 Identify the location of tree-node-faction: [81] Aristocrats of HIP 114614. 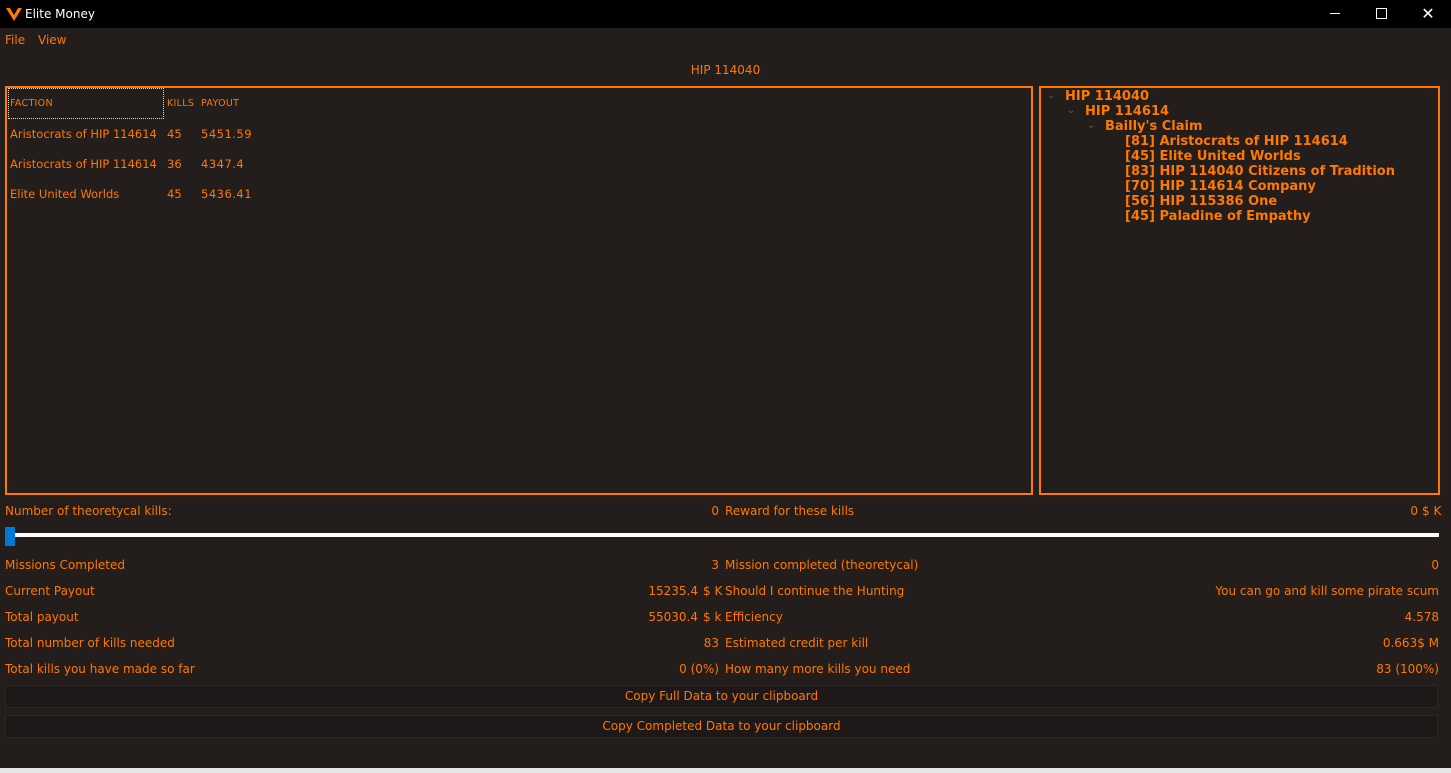
(1236, 141).